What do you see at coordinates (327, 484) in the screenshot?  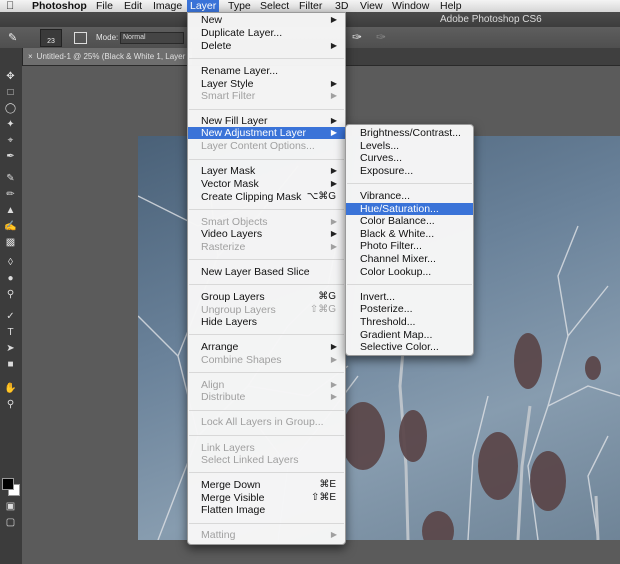 I see `shortcut-label: ⌘E` at bounding box center [327, 484].